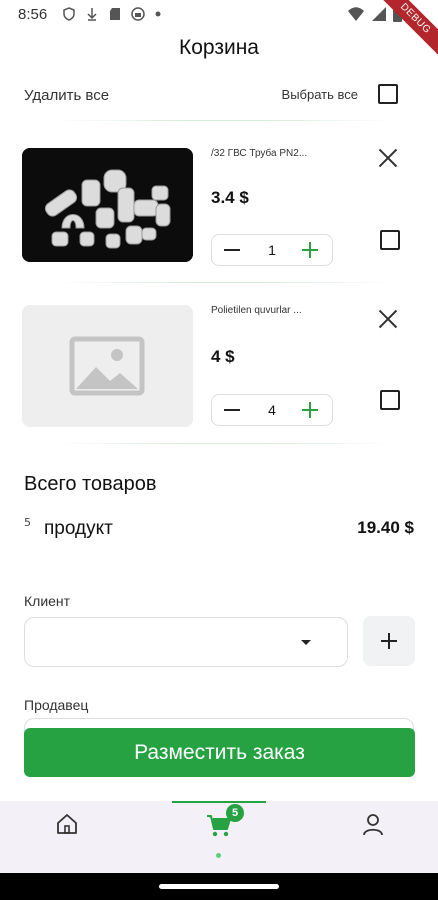 Image resolution: width=438 pixels, height=900 pixels. I want to click on profile-icon, so click(373, 825).